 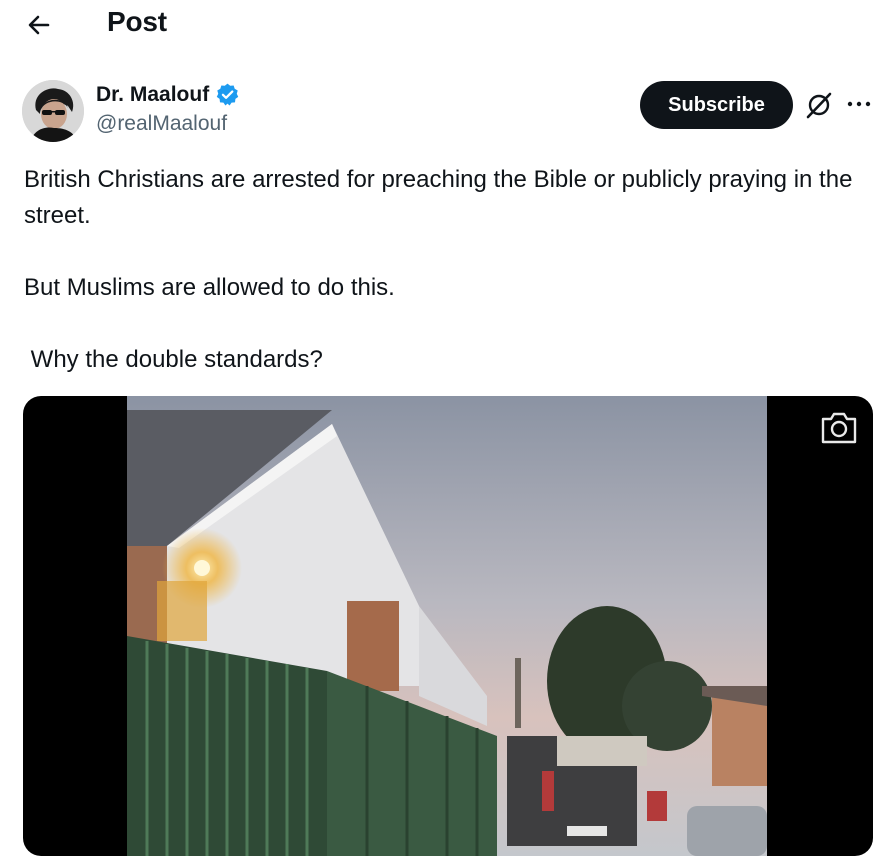 I want to click on grok-button, so click(x=819, y=104).